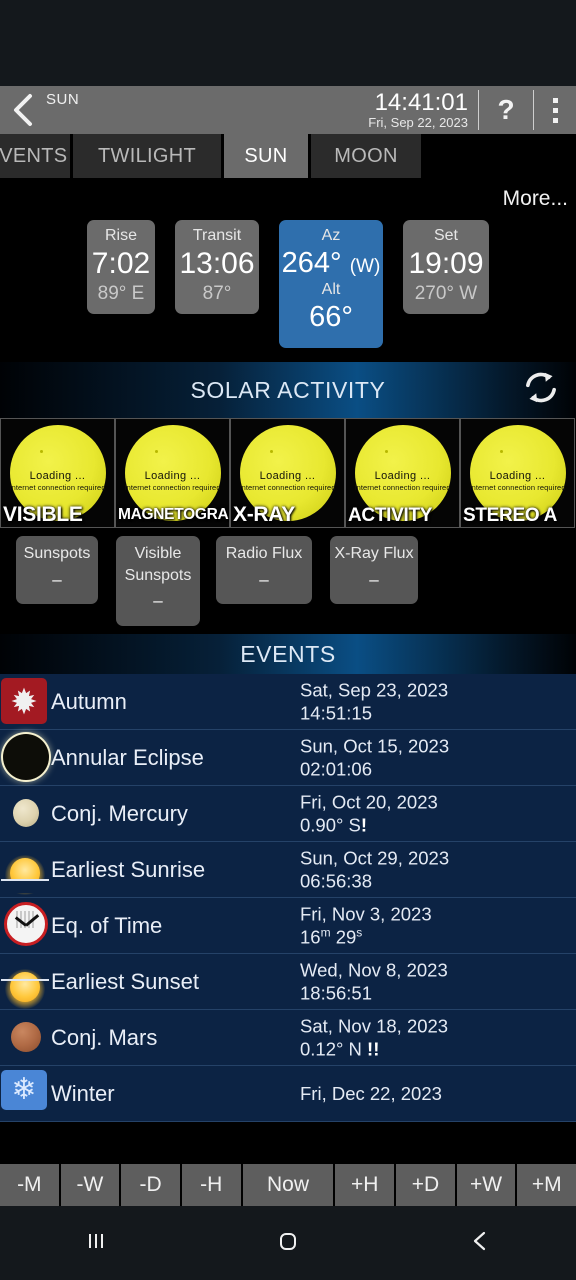 Image resolution: width=576 pixels, height=1280 pixels. What do you see at coordinates (506, 110) in the screenshot?
I see `help-button: ?` at bounding box center [506, 110].